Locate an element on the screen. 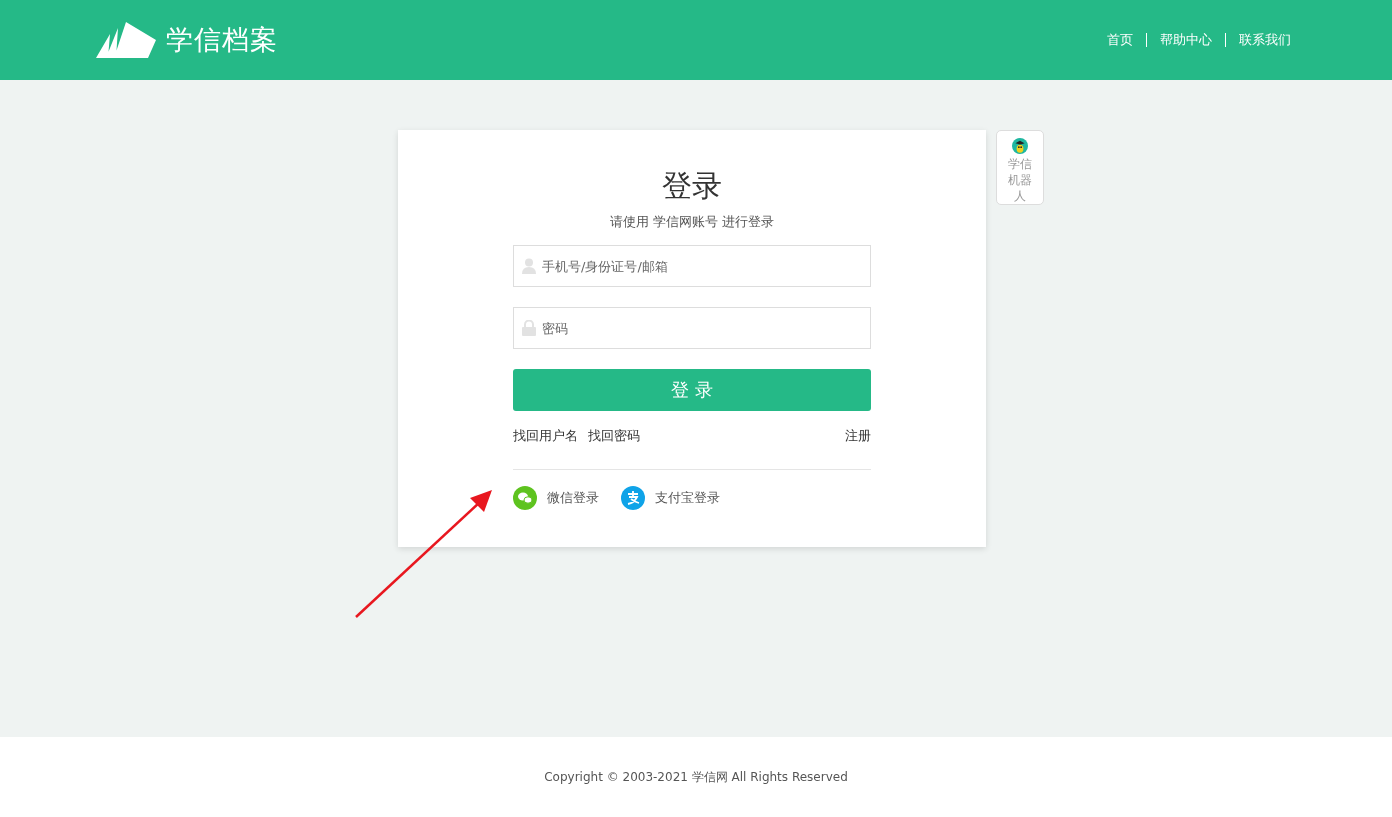 The width and height of the screenshot is (1392, 817). login-subtitle: 请使用 学信网账号 进行登录 is located at coordinates (692, 222).